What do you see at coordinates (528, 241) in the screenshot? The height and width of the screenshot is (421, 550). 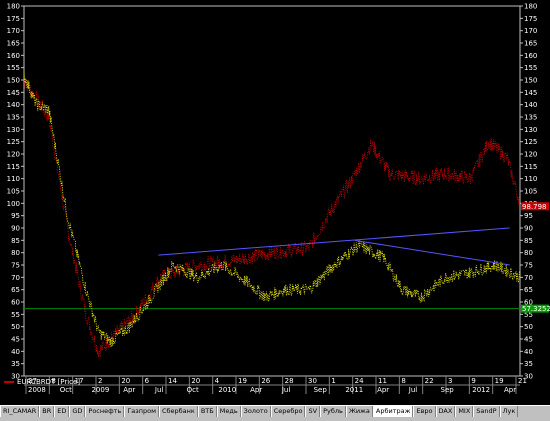 I see `y-tick-label-right: 85` at bounding box center [528, 241].